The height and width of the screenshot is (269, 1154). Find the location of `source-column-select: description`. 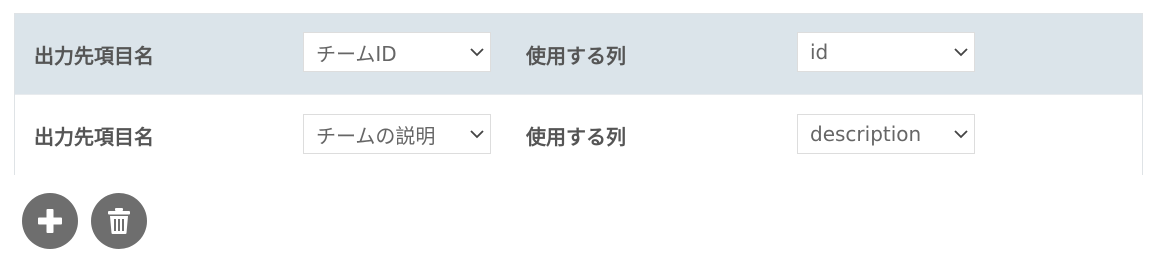

source-column-select: description is located at coordinates (886, 134).